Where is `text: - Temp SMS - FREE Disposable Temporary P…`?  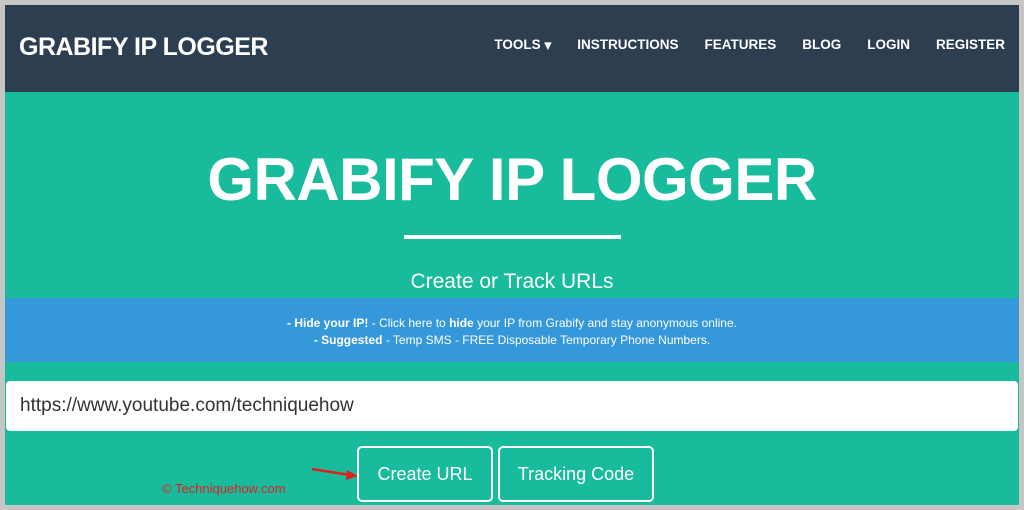
text: - Temp SMS - FREE Disposable Temporary P… is located at coordinates (546, 340).